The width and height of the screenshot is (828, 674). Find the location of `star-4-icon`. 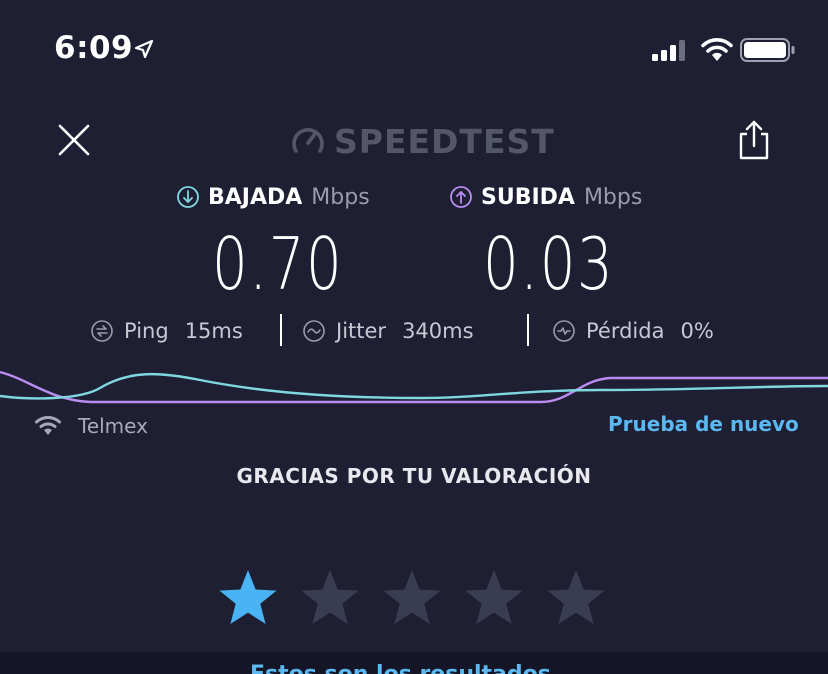

star-4-icon is located at coordinates (494, 598).